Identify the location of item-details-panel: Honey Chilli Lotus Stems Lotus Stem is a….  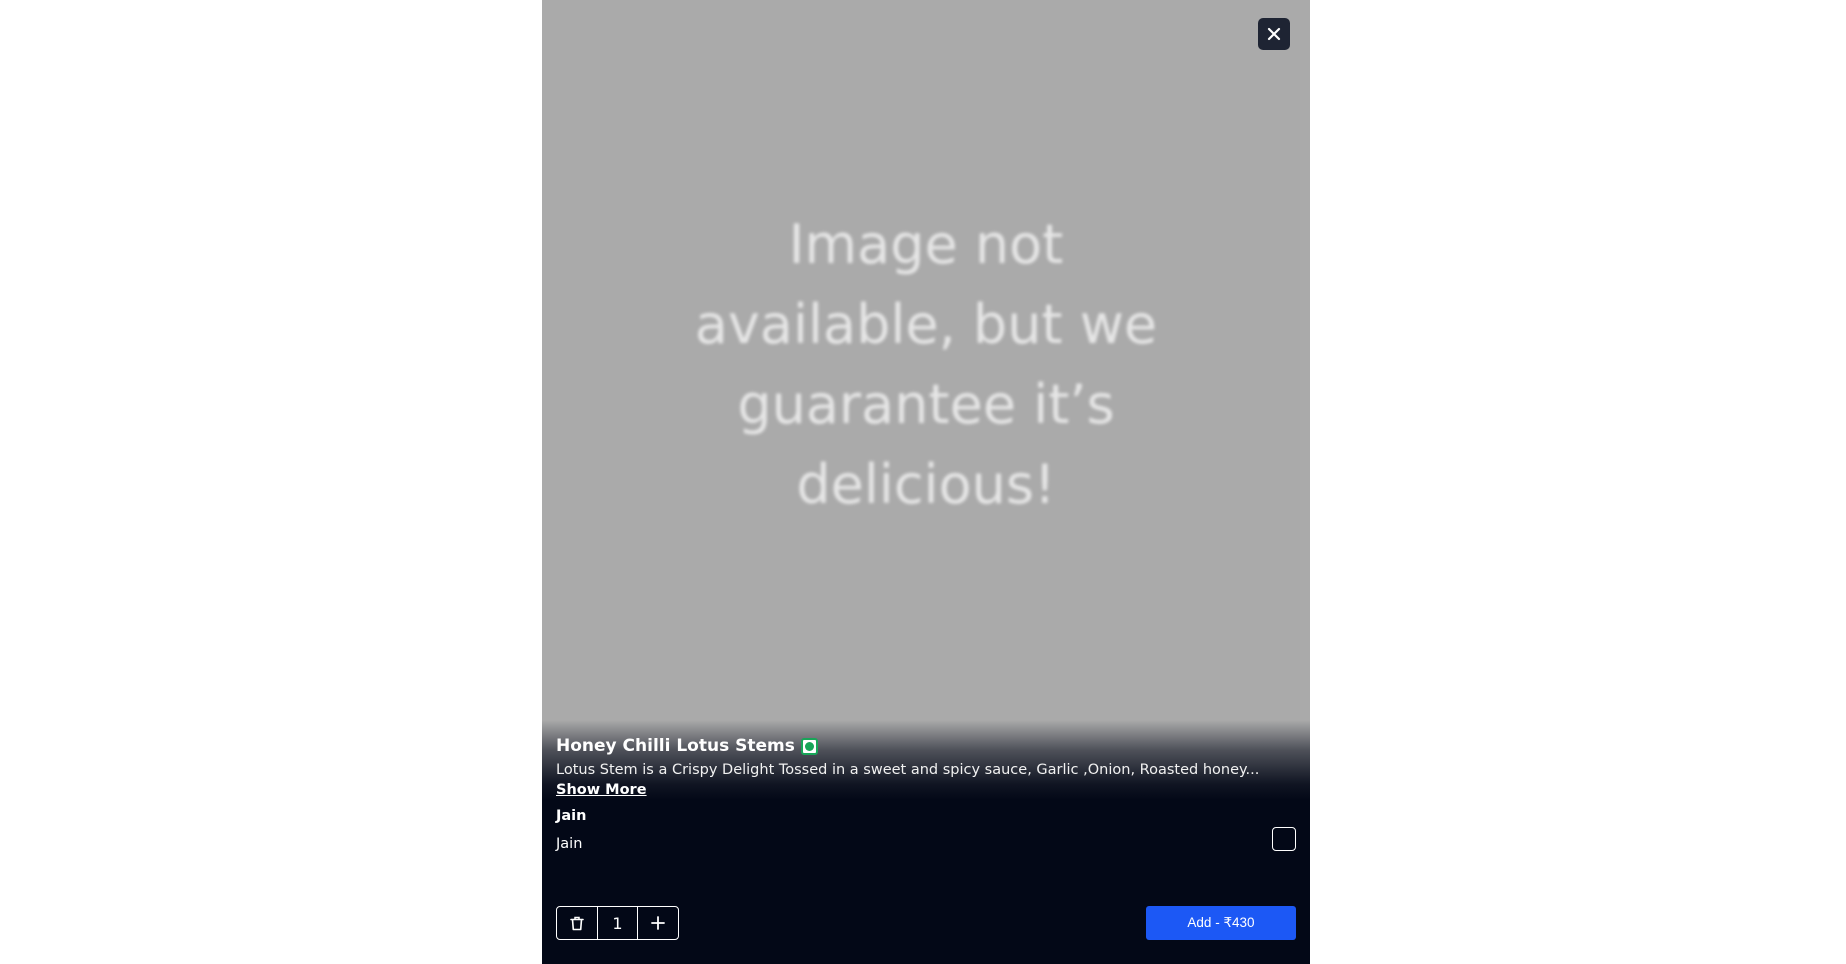
(926, 842).